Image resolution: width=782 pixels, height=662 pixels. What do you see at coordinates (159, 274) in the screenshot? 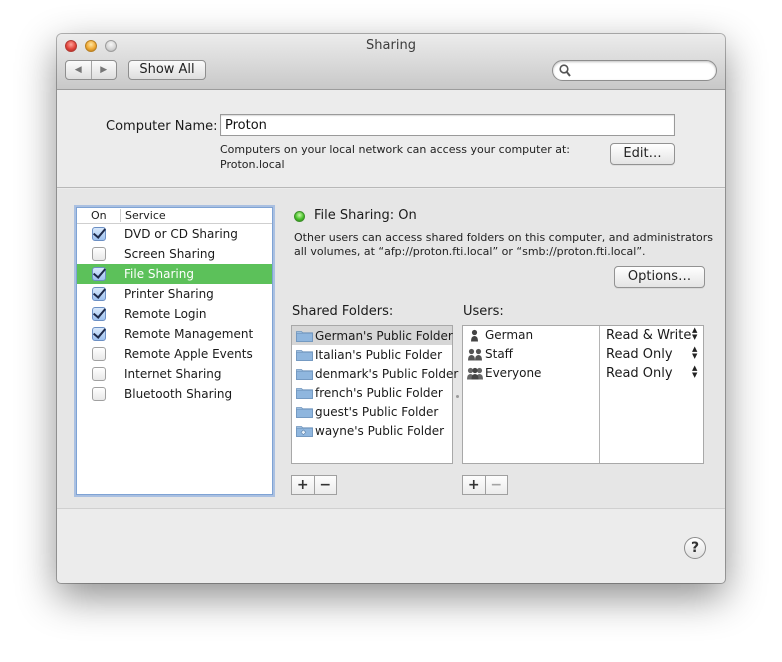
I see `service-label: File Sharing` at bounding box center [159, 274].